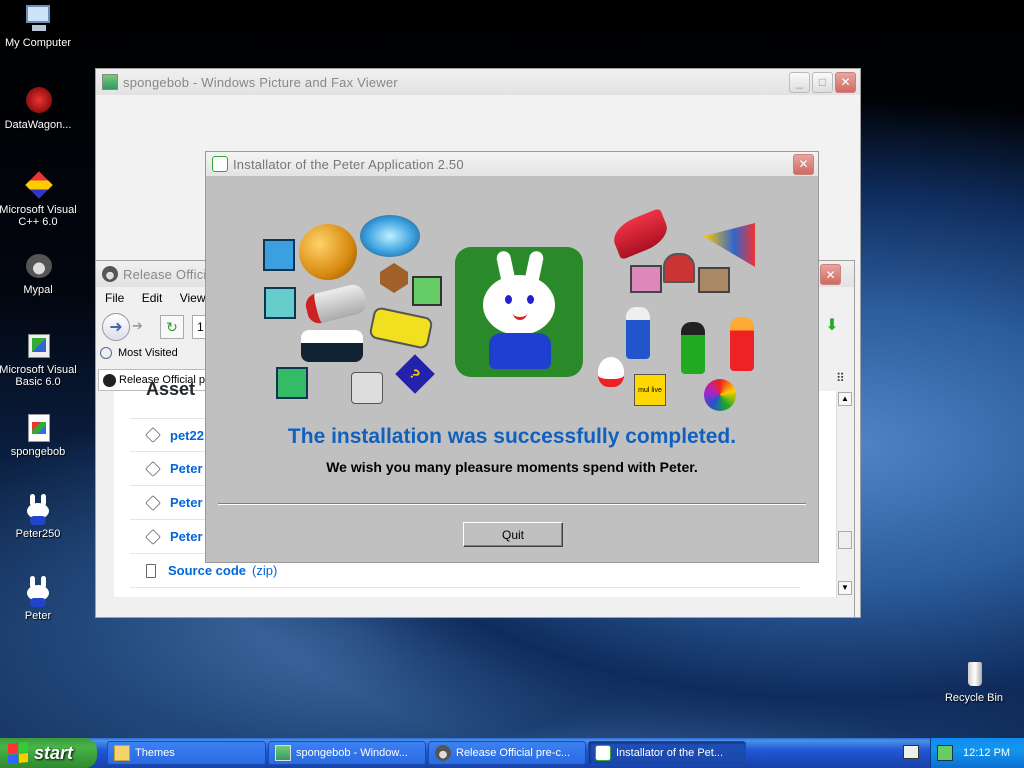 The image size is (1024, 768). I want to click on clock-icon, so click(367, 388).